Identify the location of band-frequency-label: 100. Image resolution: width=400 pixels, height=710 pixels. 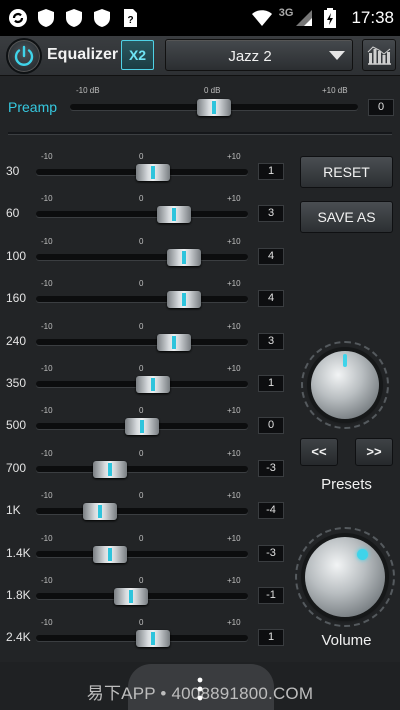
(16, 255).